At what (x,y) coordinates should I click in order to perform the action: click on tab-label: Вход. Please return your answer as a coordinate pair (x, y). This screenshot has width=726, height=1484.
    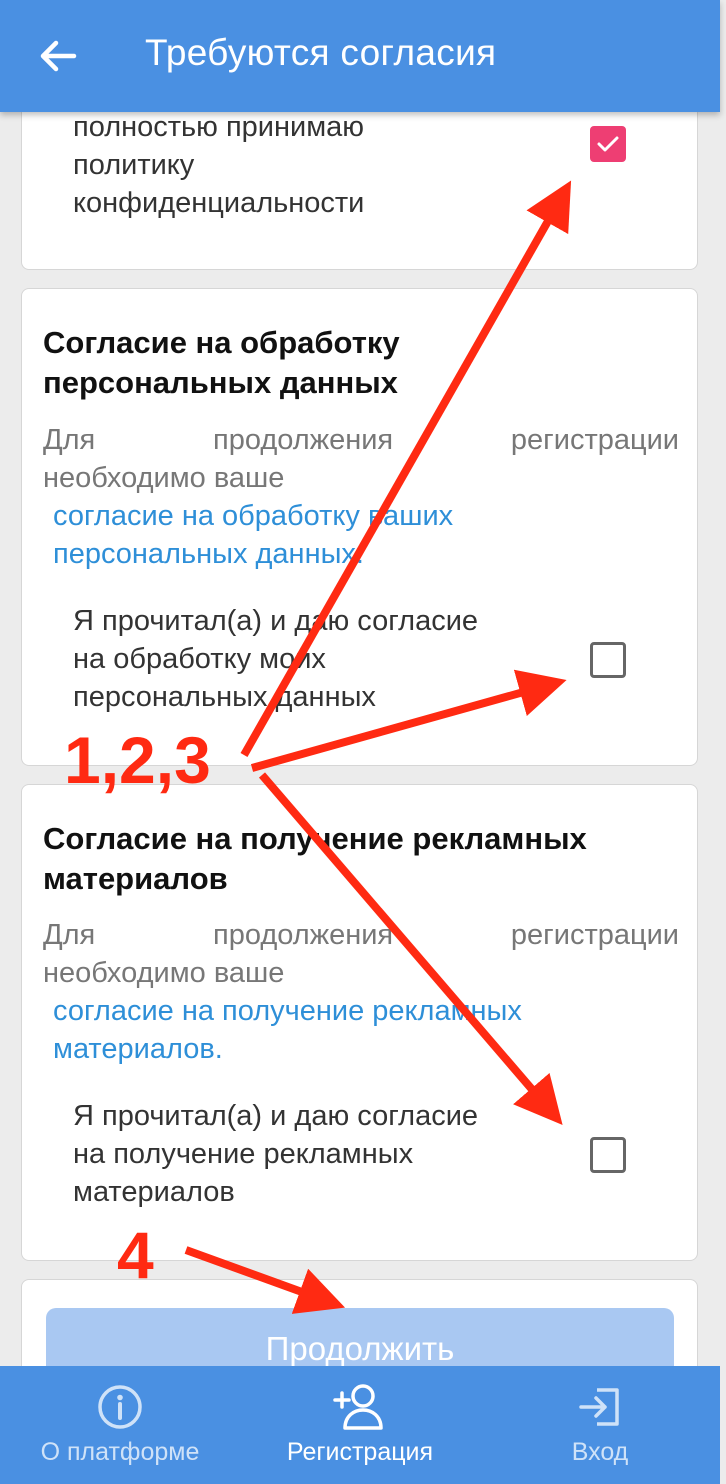
    Looking at the image, I should click on (600, 1452).